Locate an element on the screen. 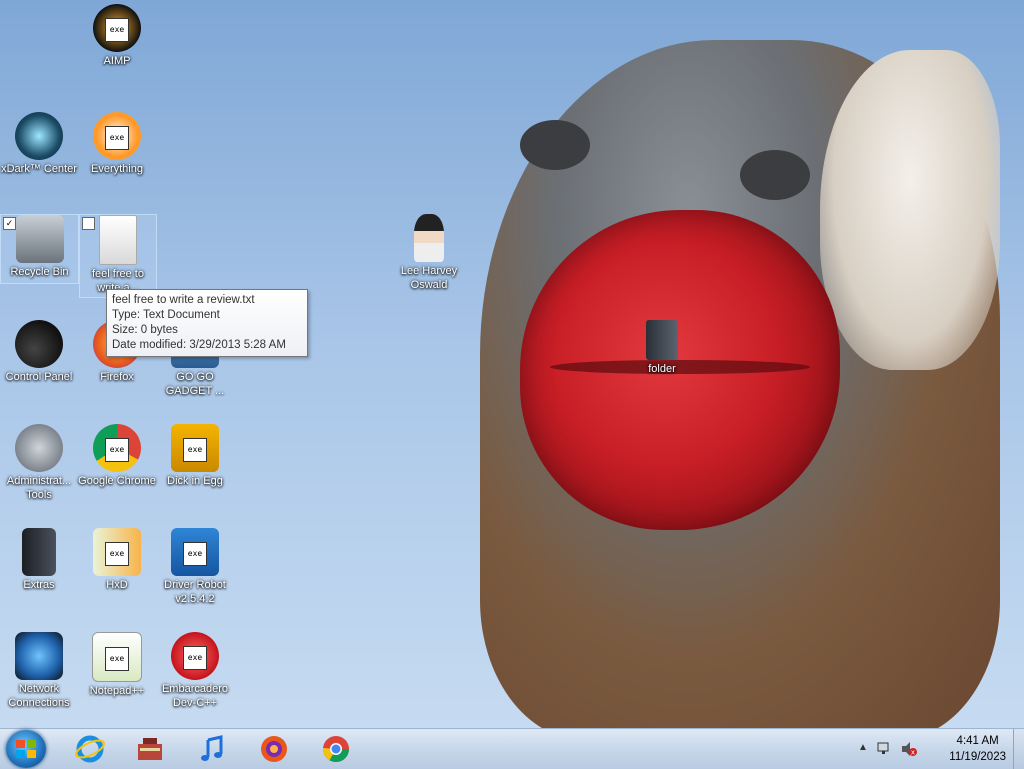  desktop-icon-hxd: exe HxD is located at coordinates (117, 560).